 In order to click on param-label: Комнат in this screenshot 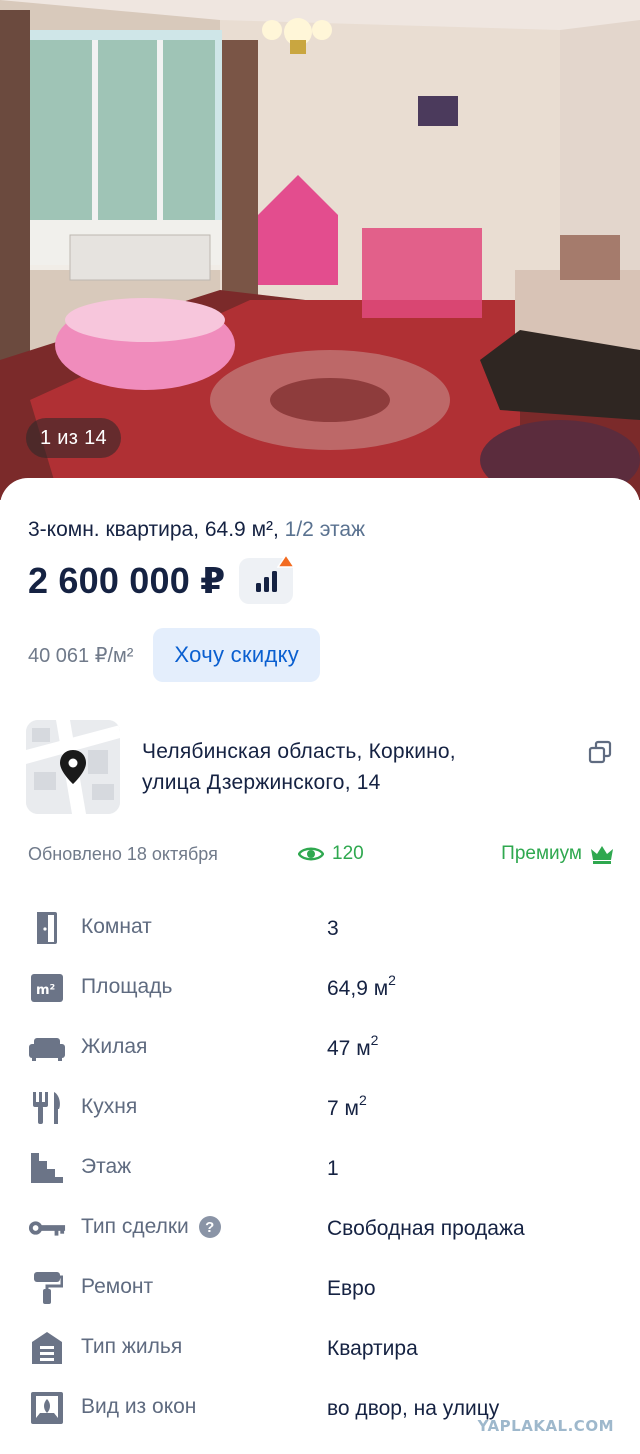, I will do `click(116, 926)`.